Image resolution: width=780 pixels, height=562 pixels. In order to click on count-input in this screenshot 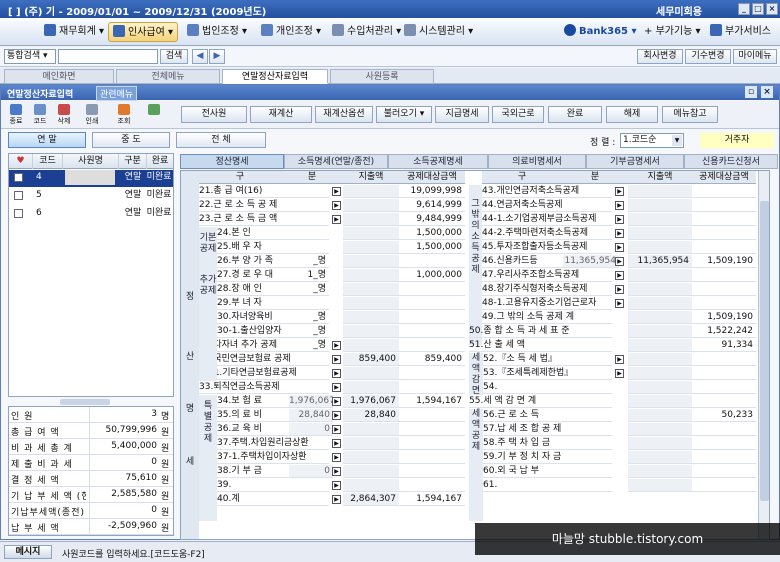, I will do `click(311, 303)`.